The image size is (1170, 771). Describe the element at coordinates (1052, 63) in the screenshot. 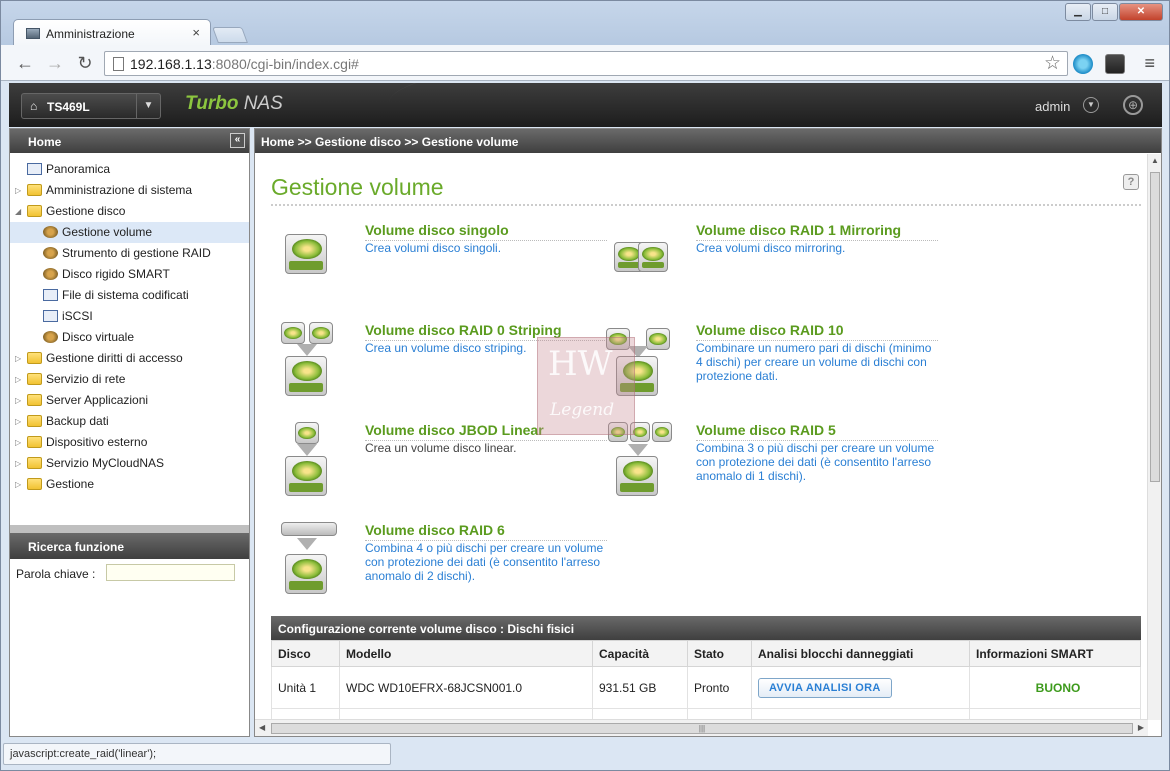

I see `bookmark-star-icon: ☆` at that location.